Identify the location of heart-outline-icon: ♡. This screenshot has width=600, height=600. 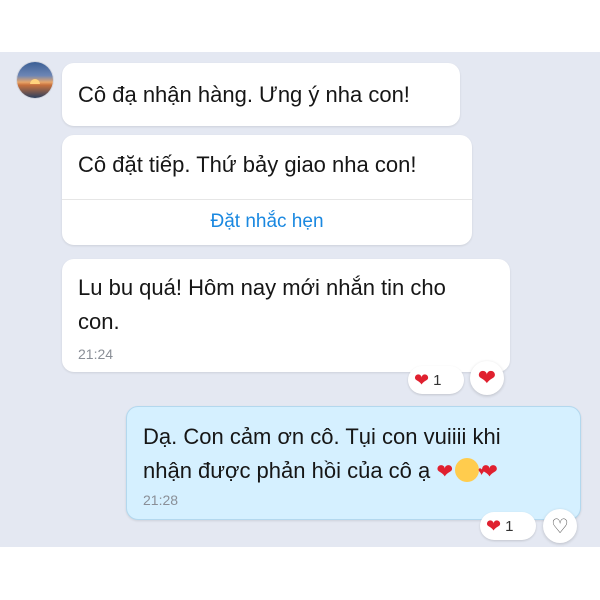
(560, 526).